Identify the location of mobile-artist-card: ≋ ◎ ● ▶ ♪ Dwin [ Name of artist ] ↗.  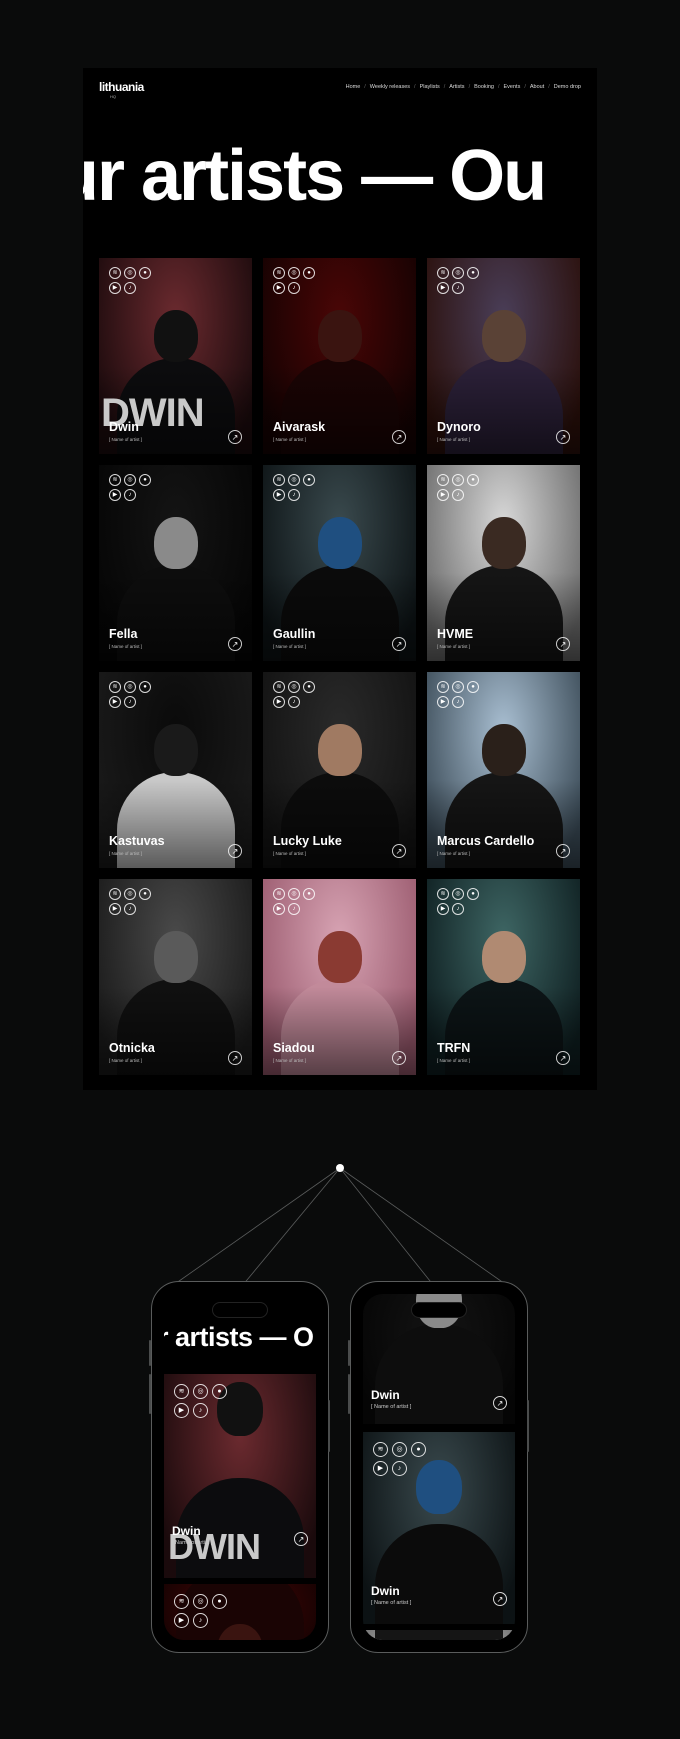
(439, 1528).